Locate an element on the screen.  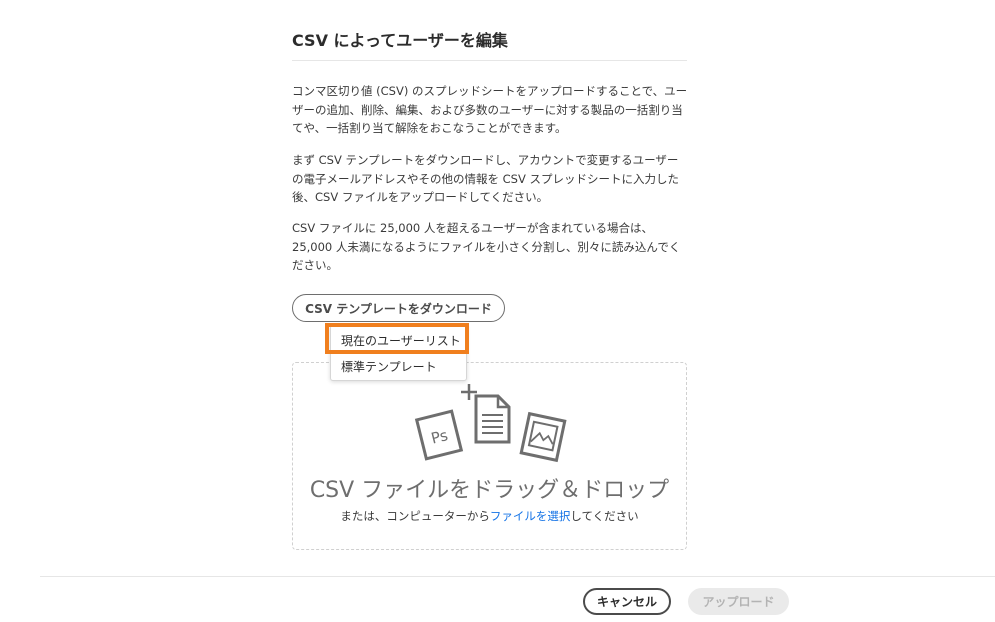
drop-subtitle-suffix: してください is located at coordinates (604, 516).